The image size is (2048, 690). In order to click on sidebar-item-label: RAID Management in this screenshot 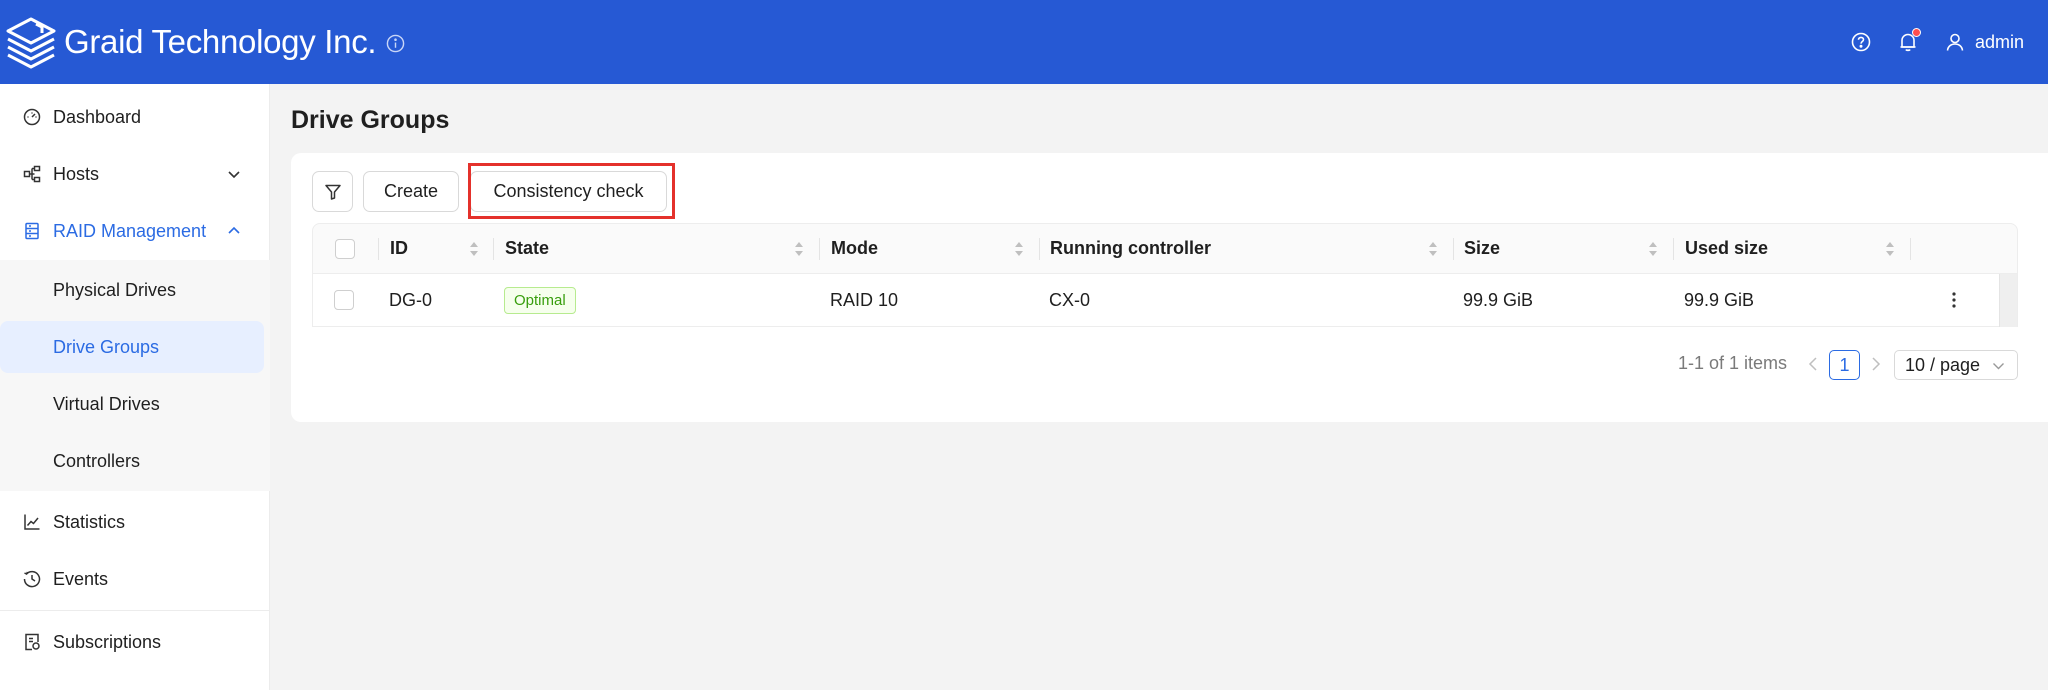, I will do `click(130, 230)`.